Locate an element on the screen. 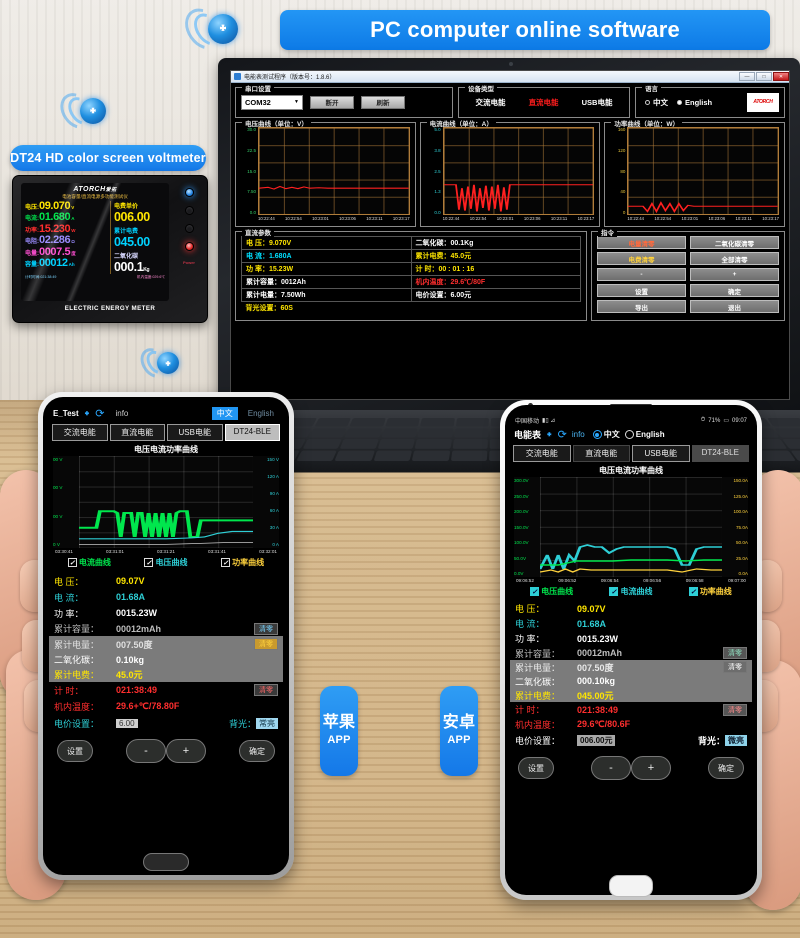  maximize-button: □ is located at coordinates (764, 76).